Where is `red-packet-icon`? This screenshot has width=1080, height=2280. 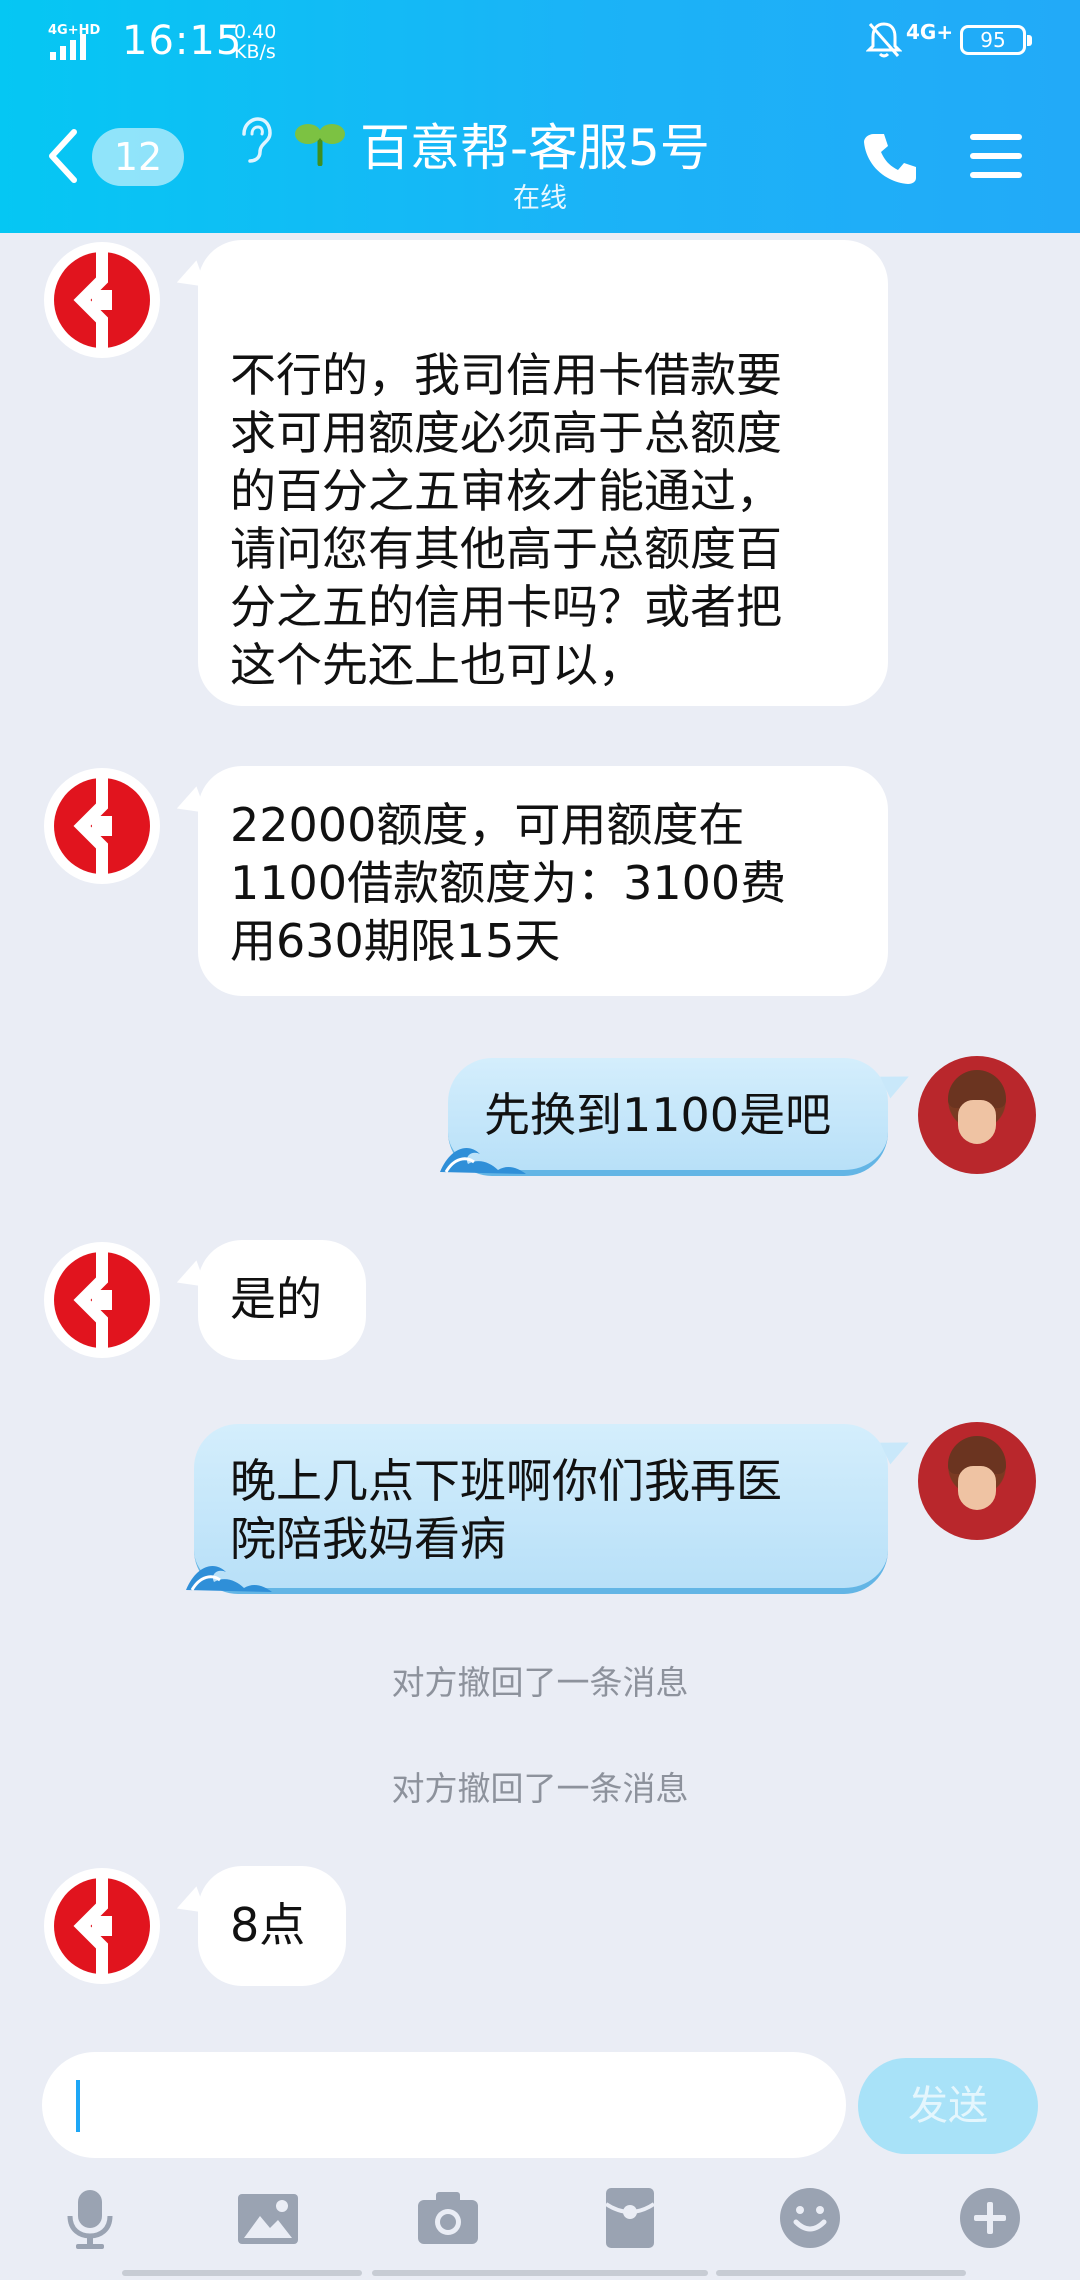 red-packet-icon is located at coordinates (630, 2218).